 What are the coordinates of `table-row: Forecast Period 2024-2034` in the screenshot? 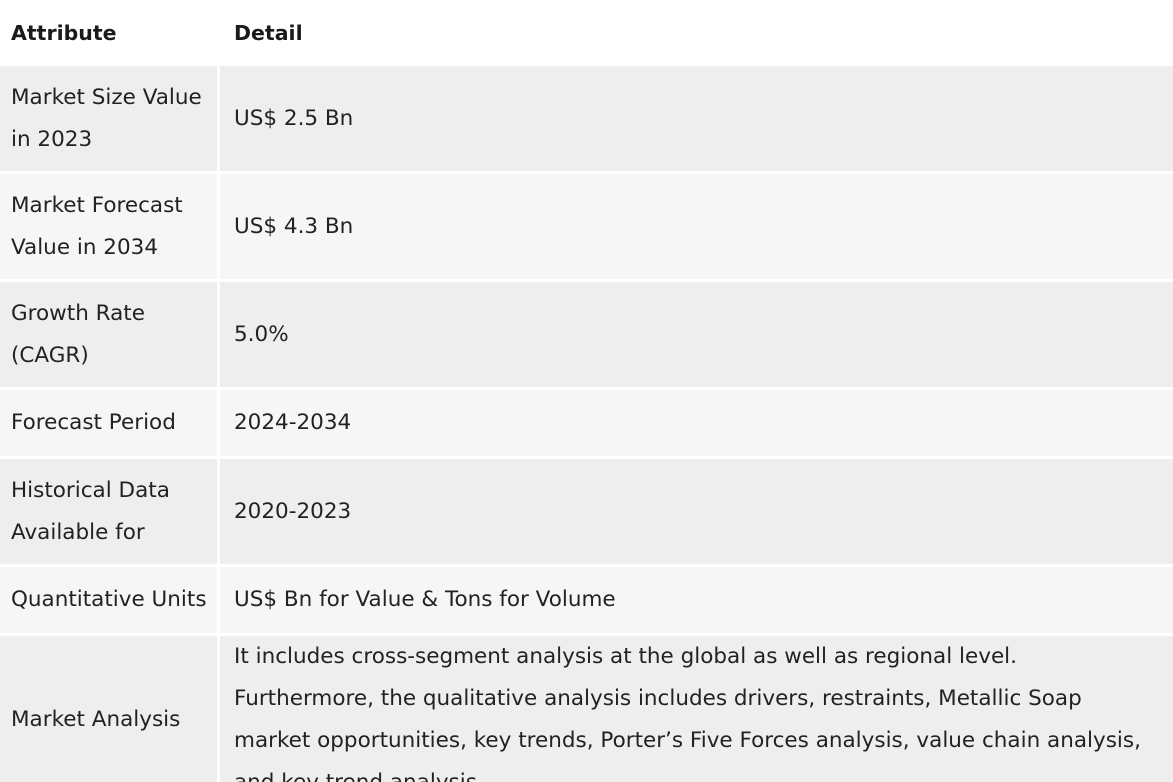 It's located at (586, 424).